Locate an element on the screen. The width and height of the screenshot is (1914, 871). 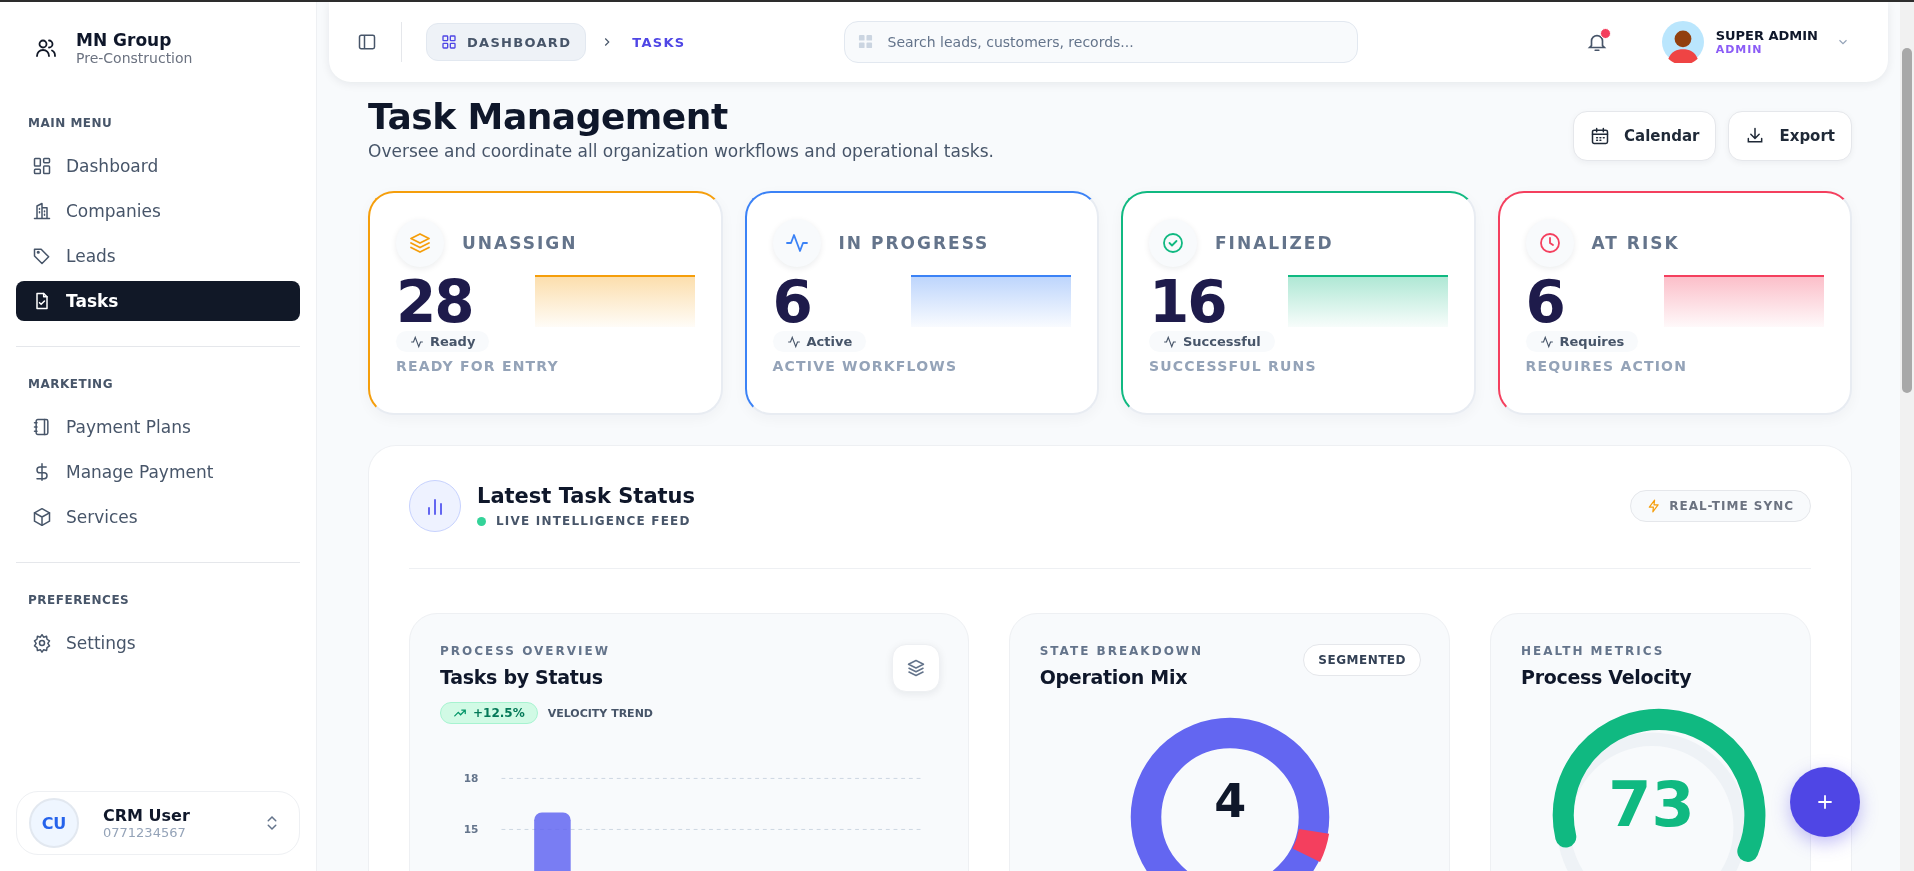
export-button: Export is located at coordinates (1790, 136).